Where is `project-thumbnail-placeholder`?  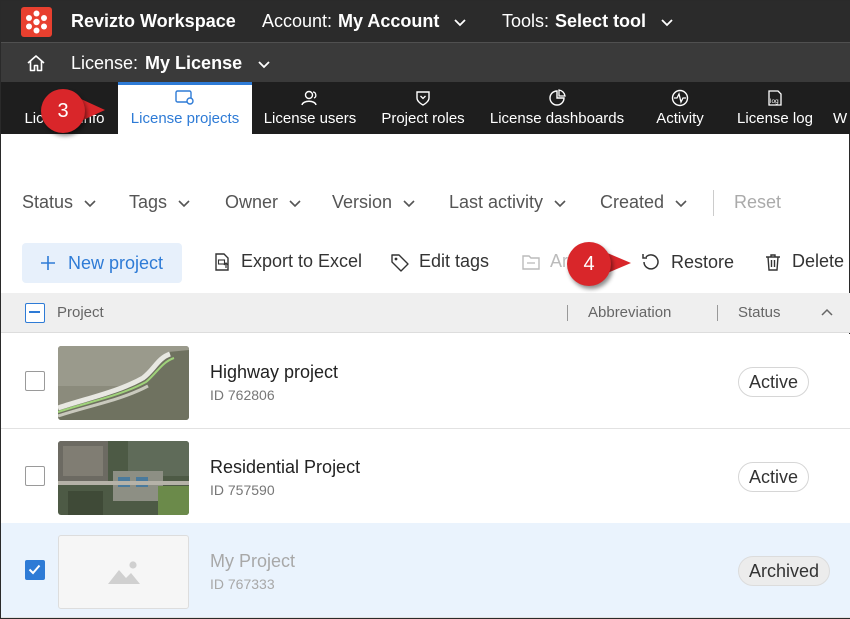 project-thumbnail-placeholder is located at coordinates (123, 572).